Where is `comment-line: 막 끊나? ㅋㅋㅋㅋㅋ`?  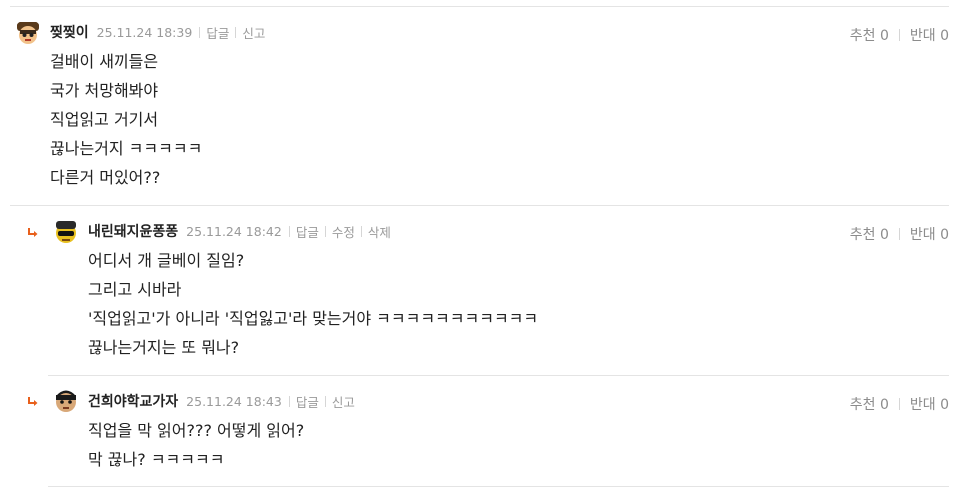 comment-line: 막 끊나? ㅋㅋㅋㅋㅋ is located at coordinates (156, 459).